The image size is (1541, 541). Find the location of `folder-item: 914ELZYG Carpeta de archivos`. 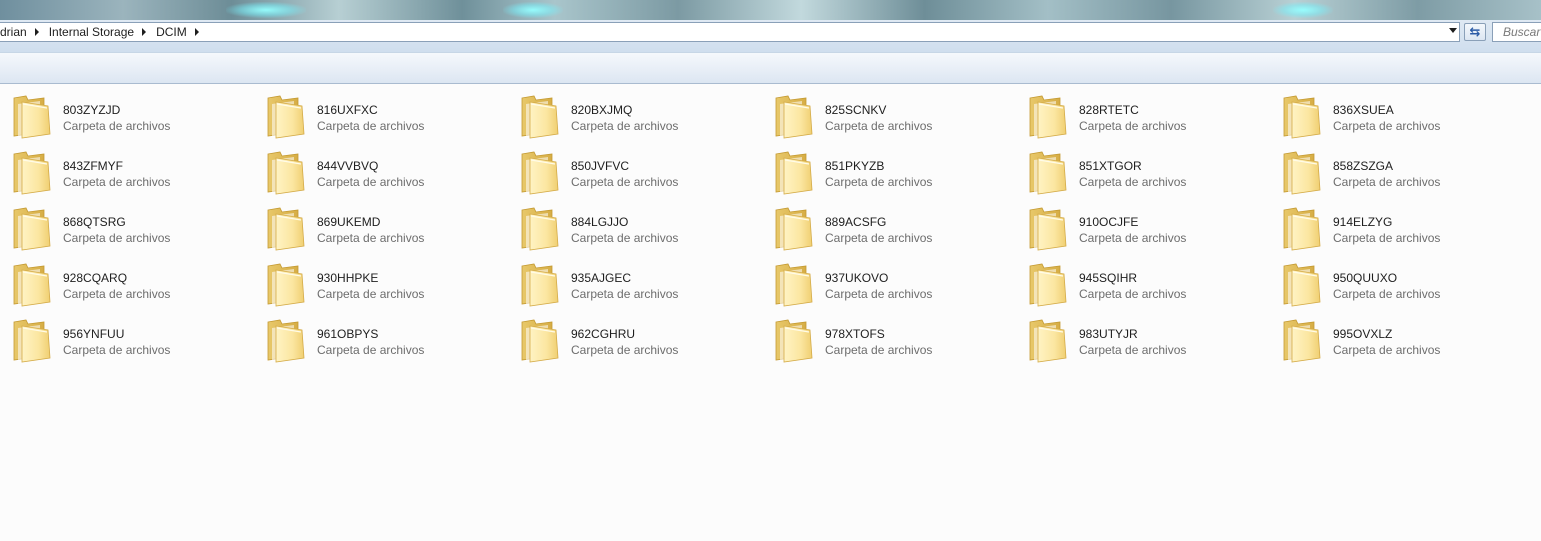

folder-item: 914ELZYG Carpeta de archivos is located at coordinates (1405, 232).